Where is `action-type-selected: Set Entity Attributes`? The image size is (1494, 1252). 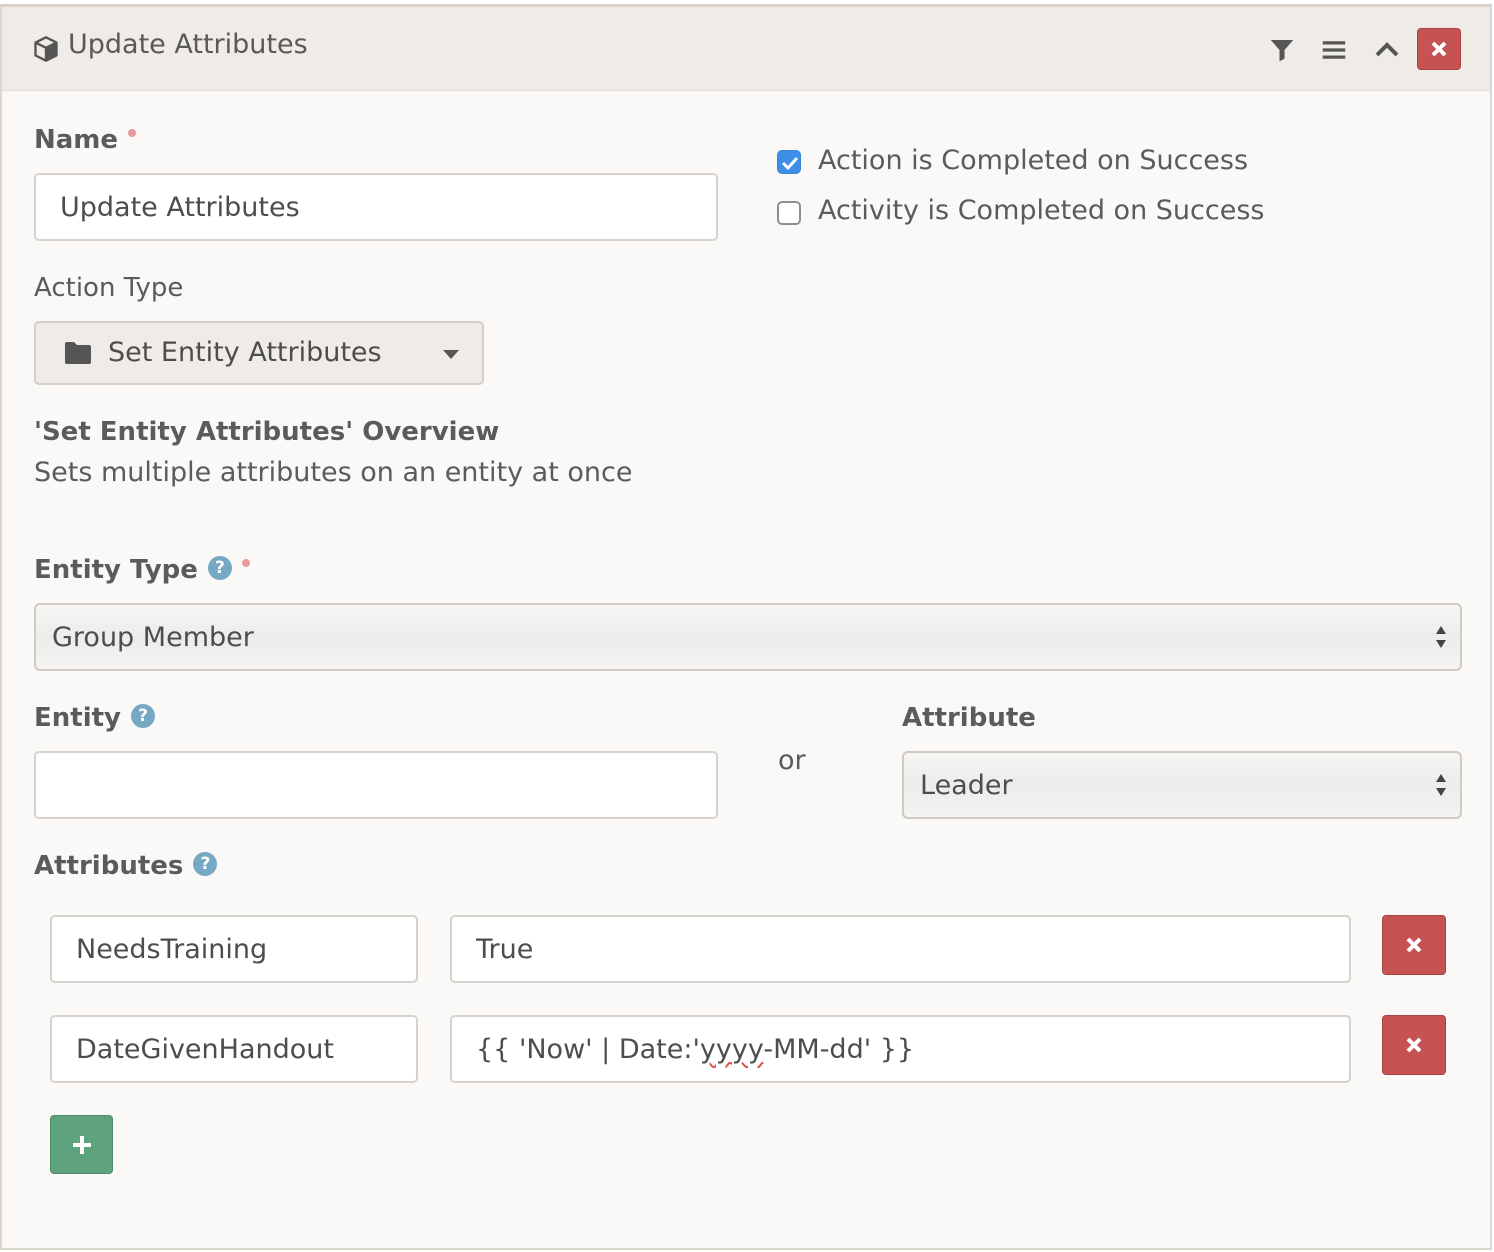
action-type-selected: Set Entity Attributes is located at coordinates (245, 352).